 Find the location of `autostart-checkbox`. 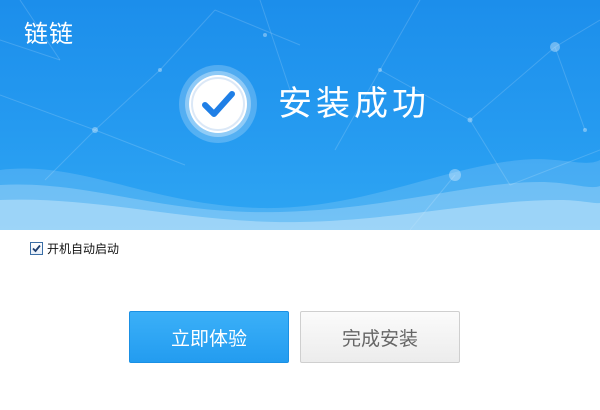

autostart-checkbox is located at coordinates (36, 248).